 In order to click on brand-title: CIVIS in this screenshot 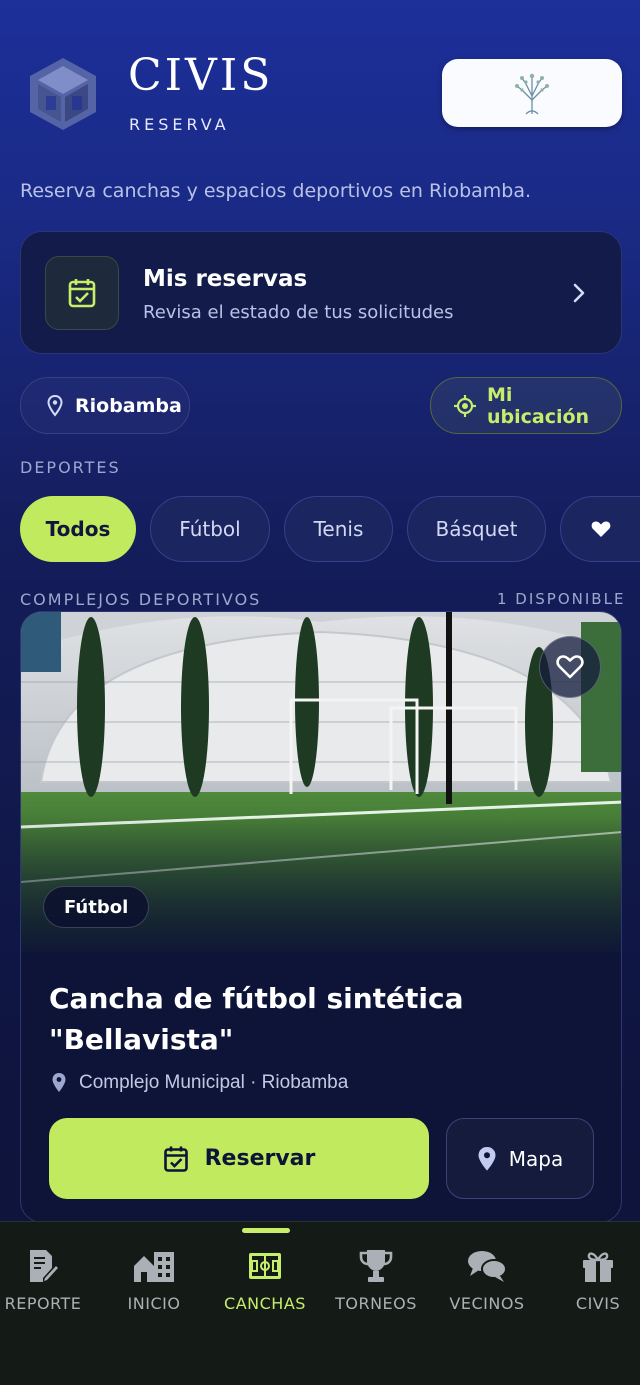, I will do `click(201, 75)`.